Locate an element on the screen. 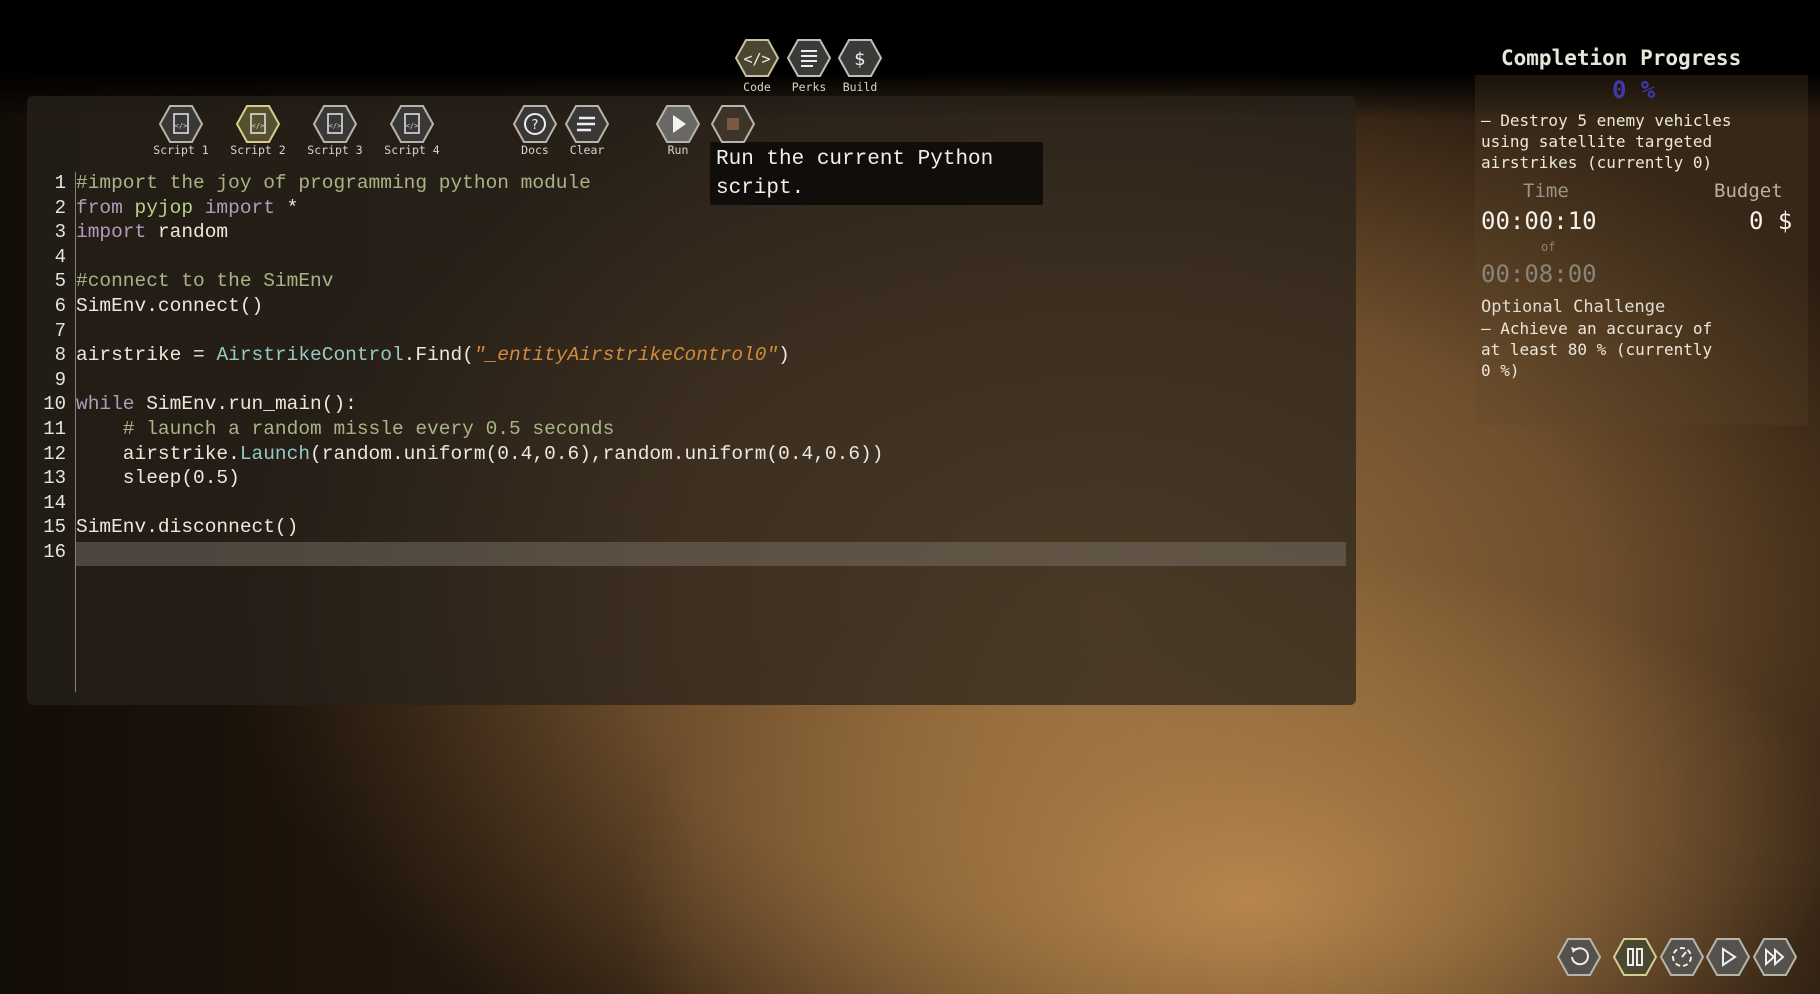  line-number: 14 is located at coordinates (54, 502).